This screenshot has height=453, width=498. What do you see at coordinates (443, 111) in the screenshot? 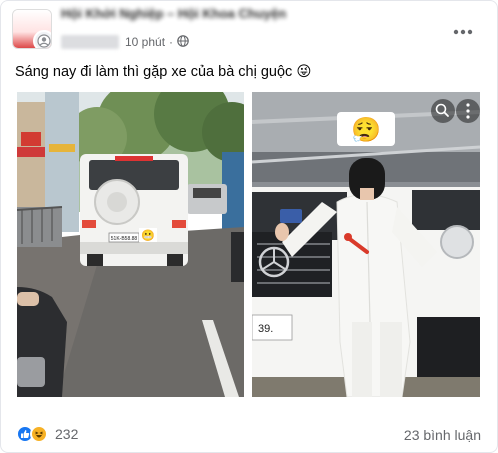
I see `search-icon` at bounding box center [443, 111].